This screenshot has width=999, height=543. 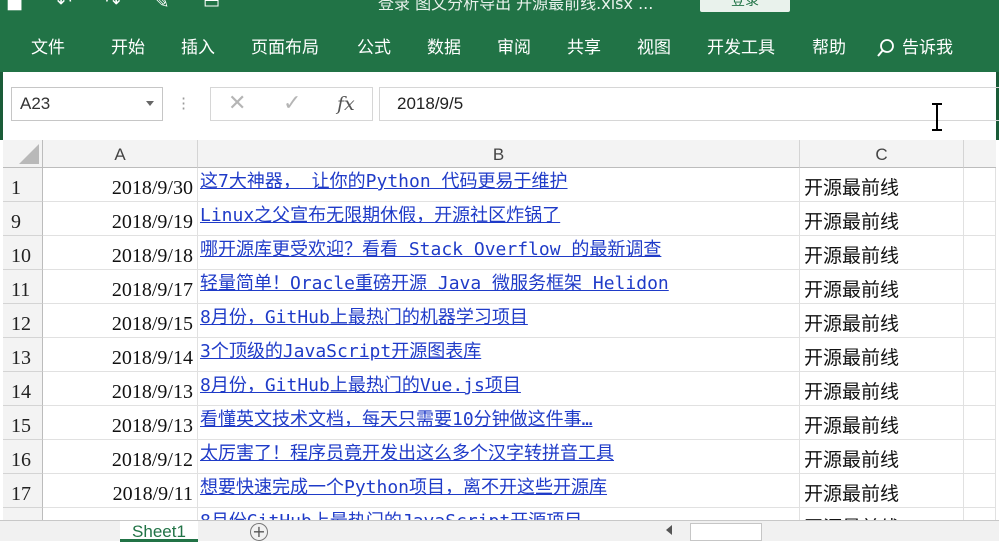 I want to click on scroll-left-icon, so click(x=669, y=530).